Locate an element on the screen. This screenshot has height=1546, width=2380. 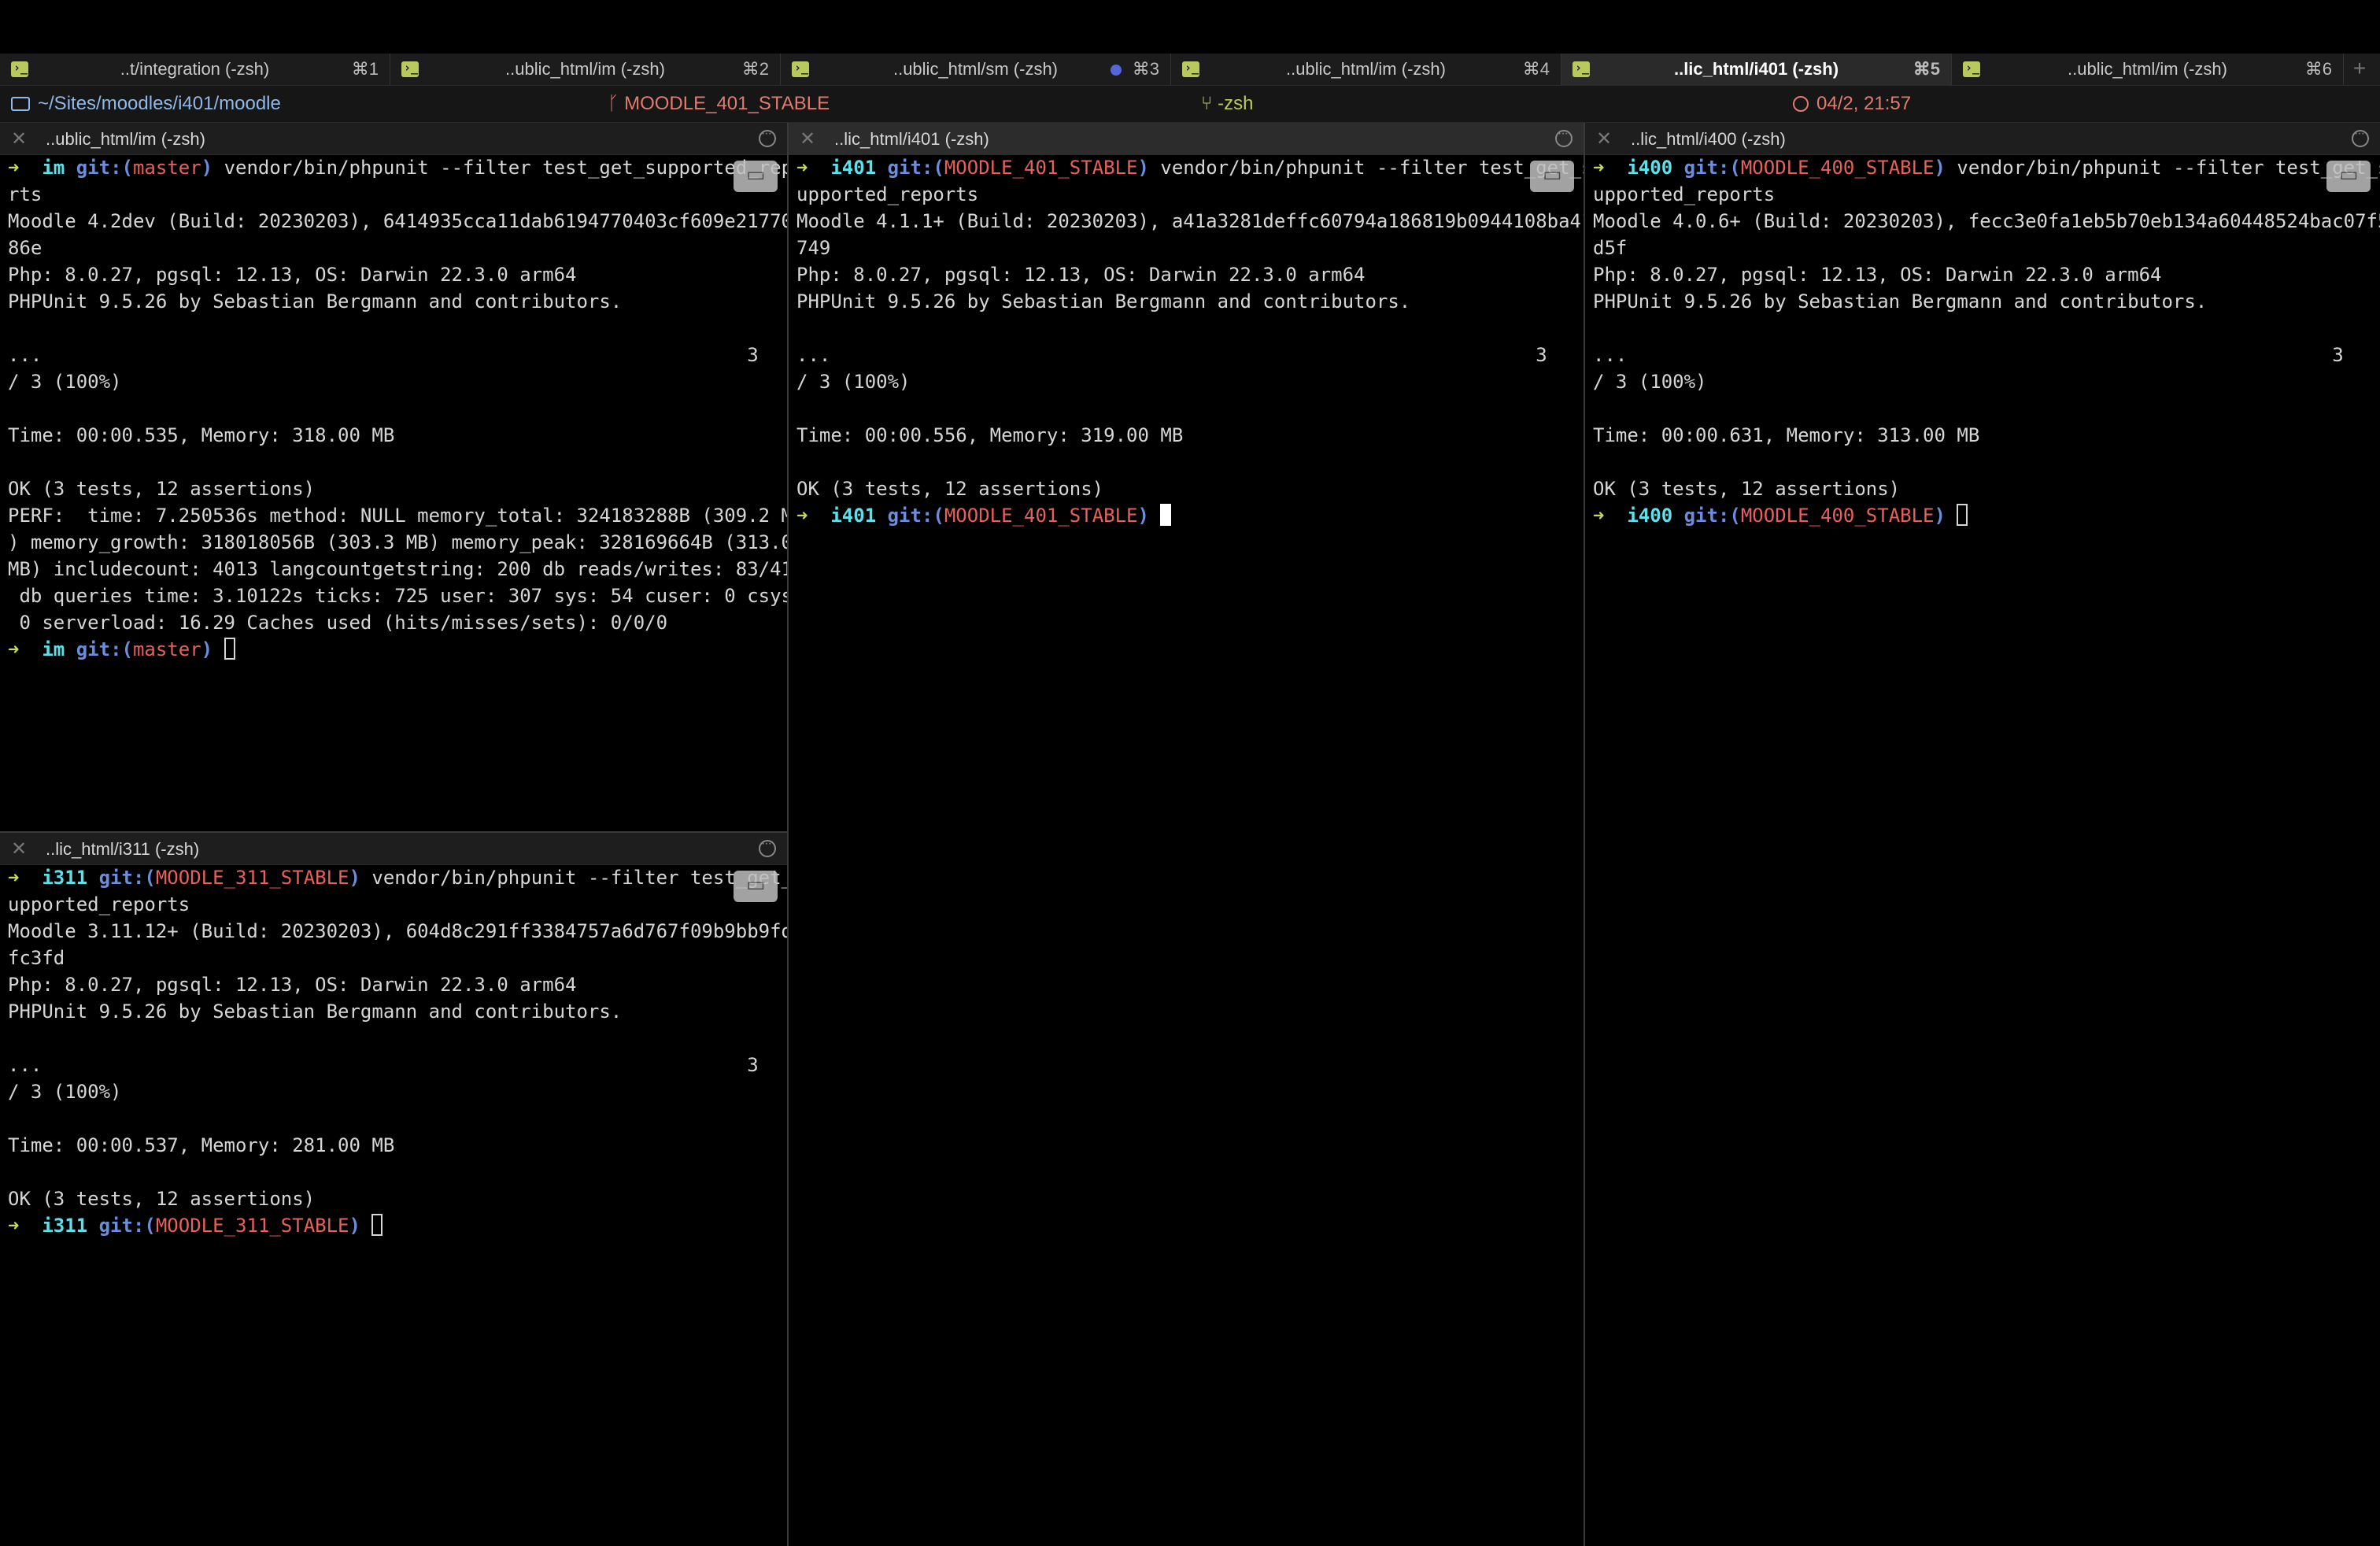
tab-2: ..ublic_html/im (-zsh) ⌘2 is located at coordinates (585, 69).